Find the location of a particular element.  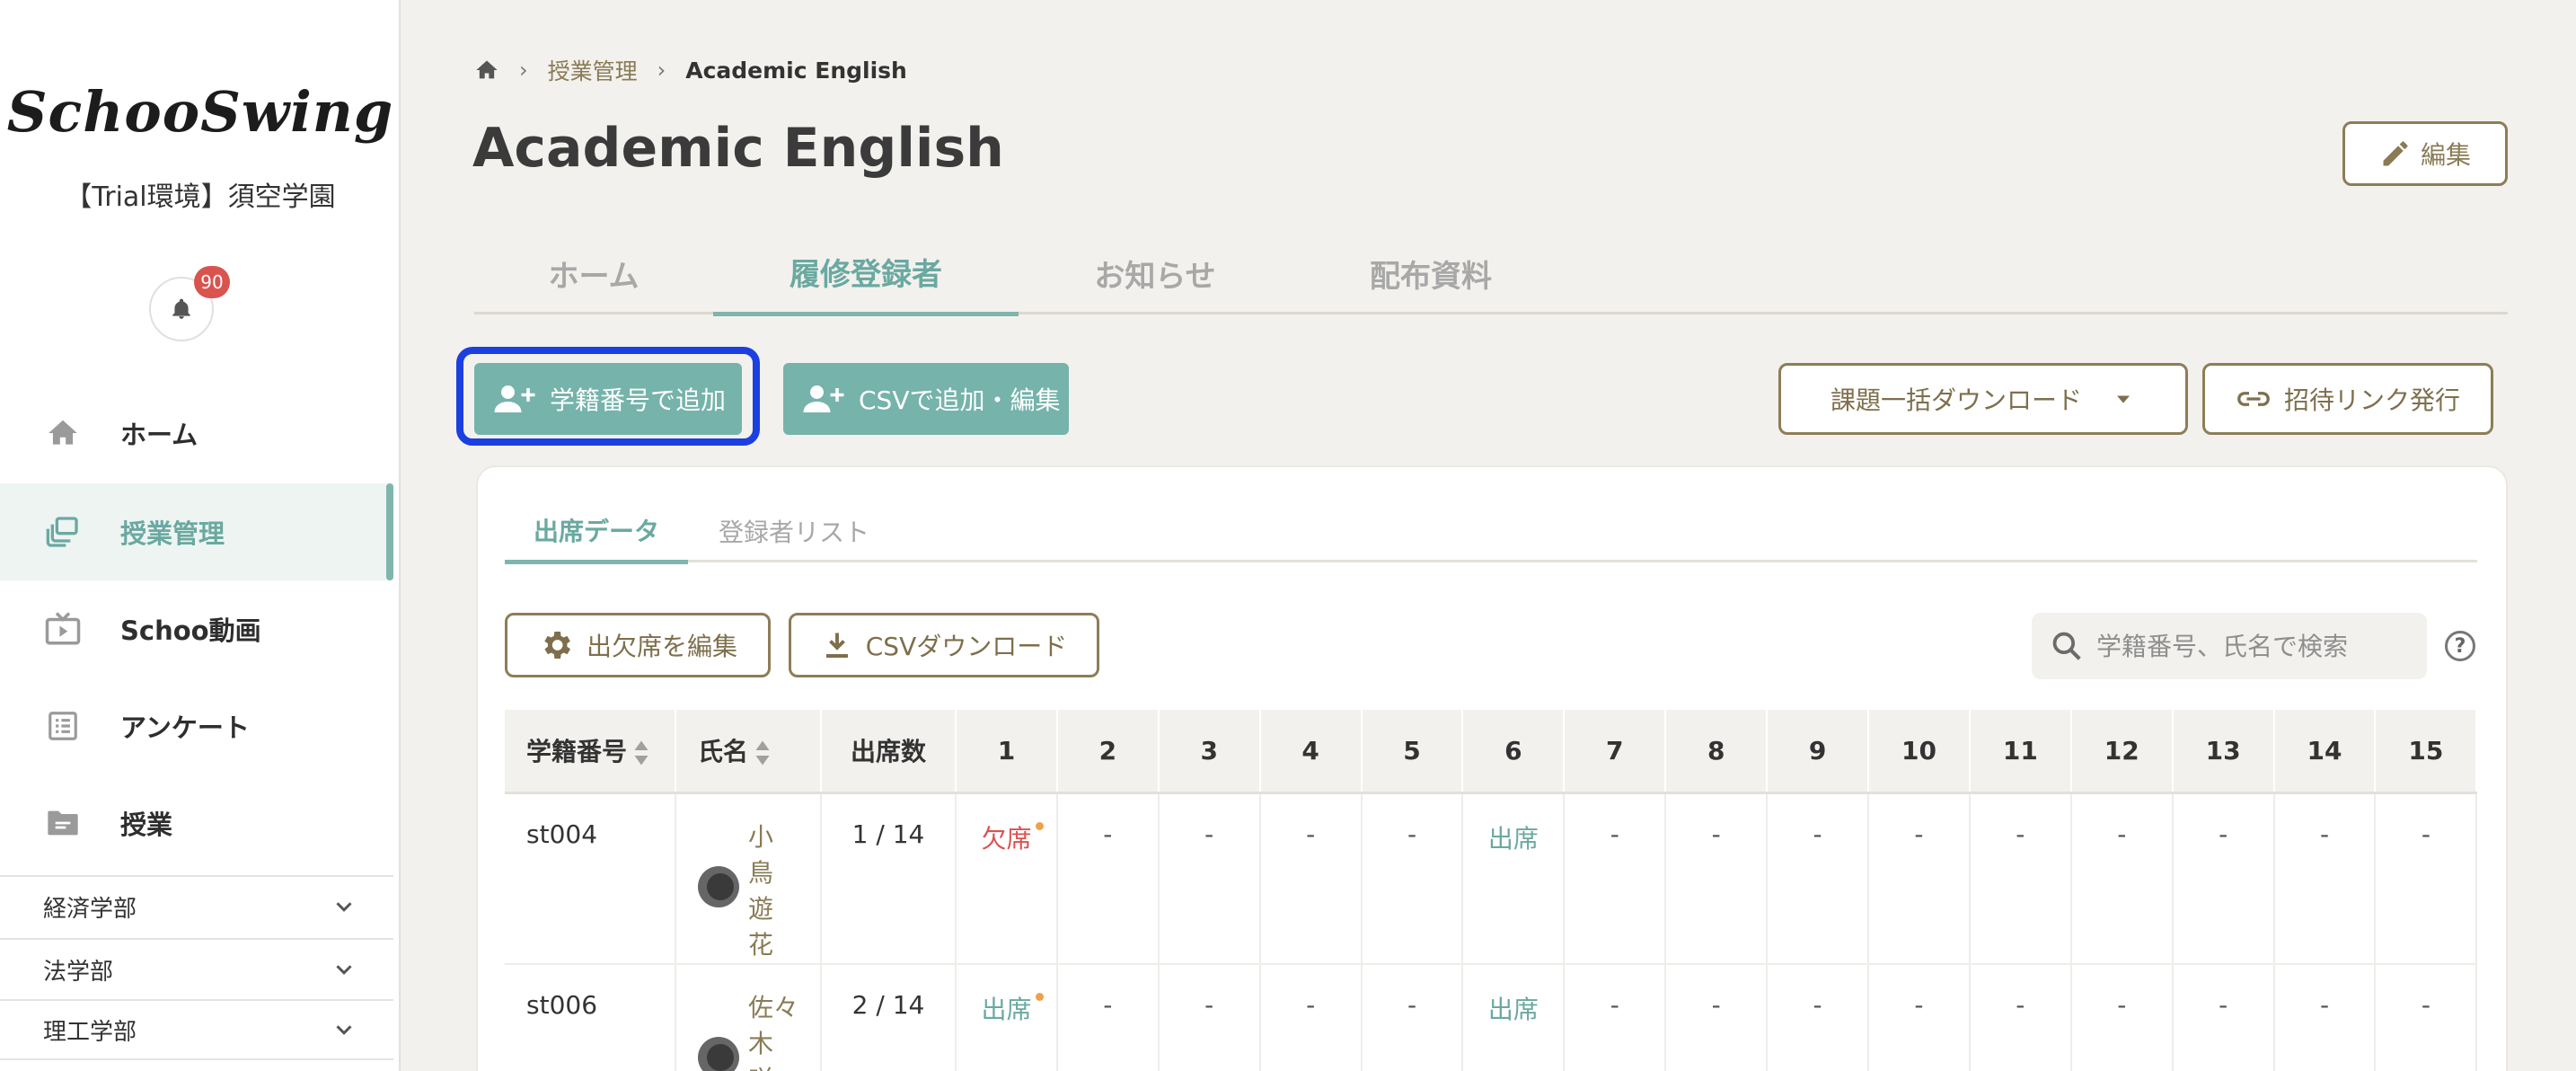

header-name: 氏名 is located at coordinates (748, 752).